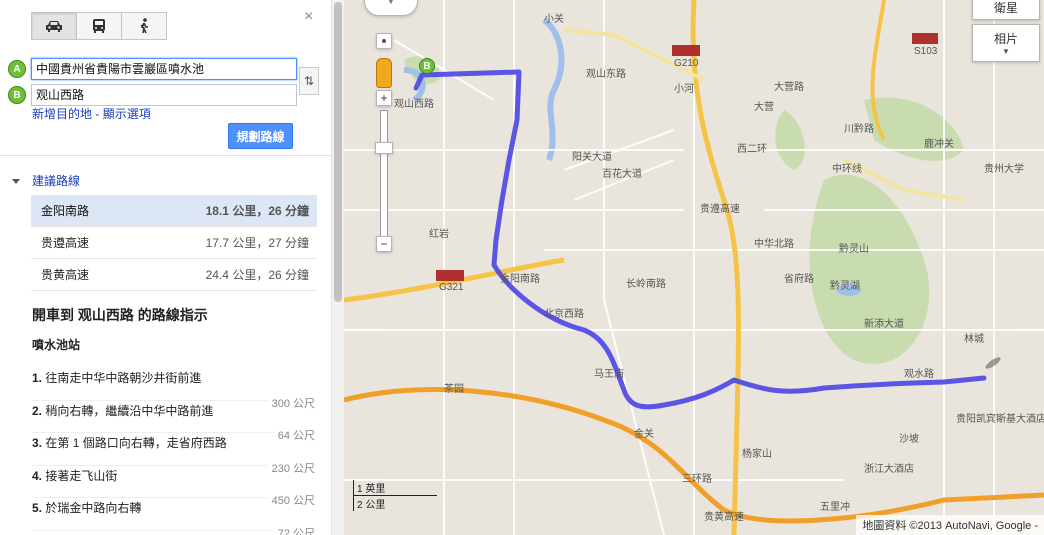 This screenshot has width=1044, height=535. I want to click on walk-icon, so click(144, 26).